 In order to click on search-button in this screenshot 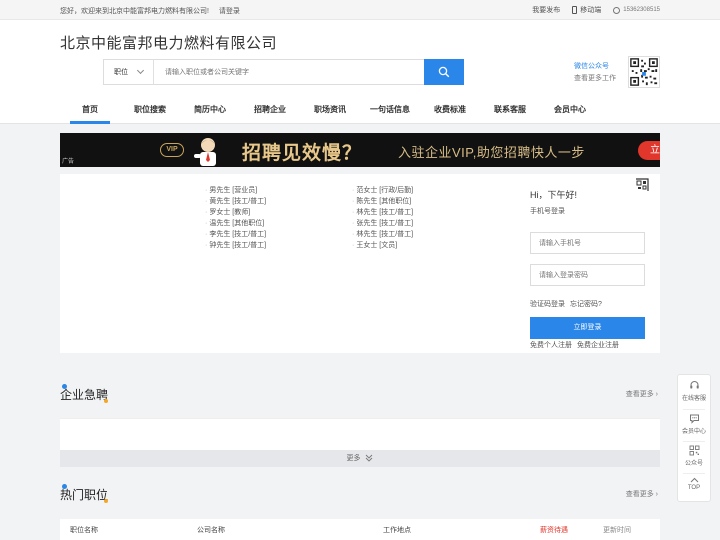, I will do `click(444, 72)`.